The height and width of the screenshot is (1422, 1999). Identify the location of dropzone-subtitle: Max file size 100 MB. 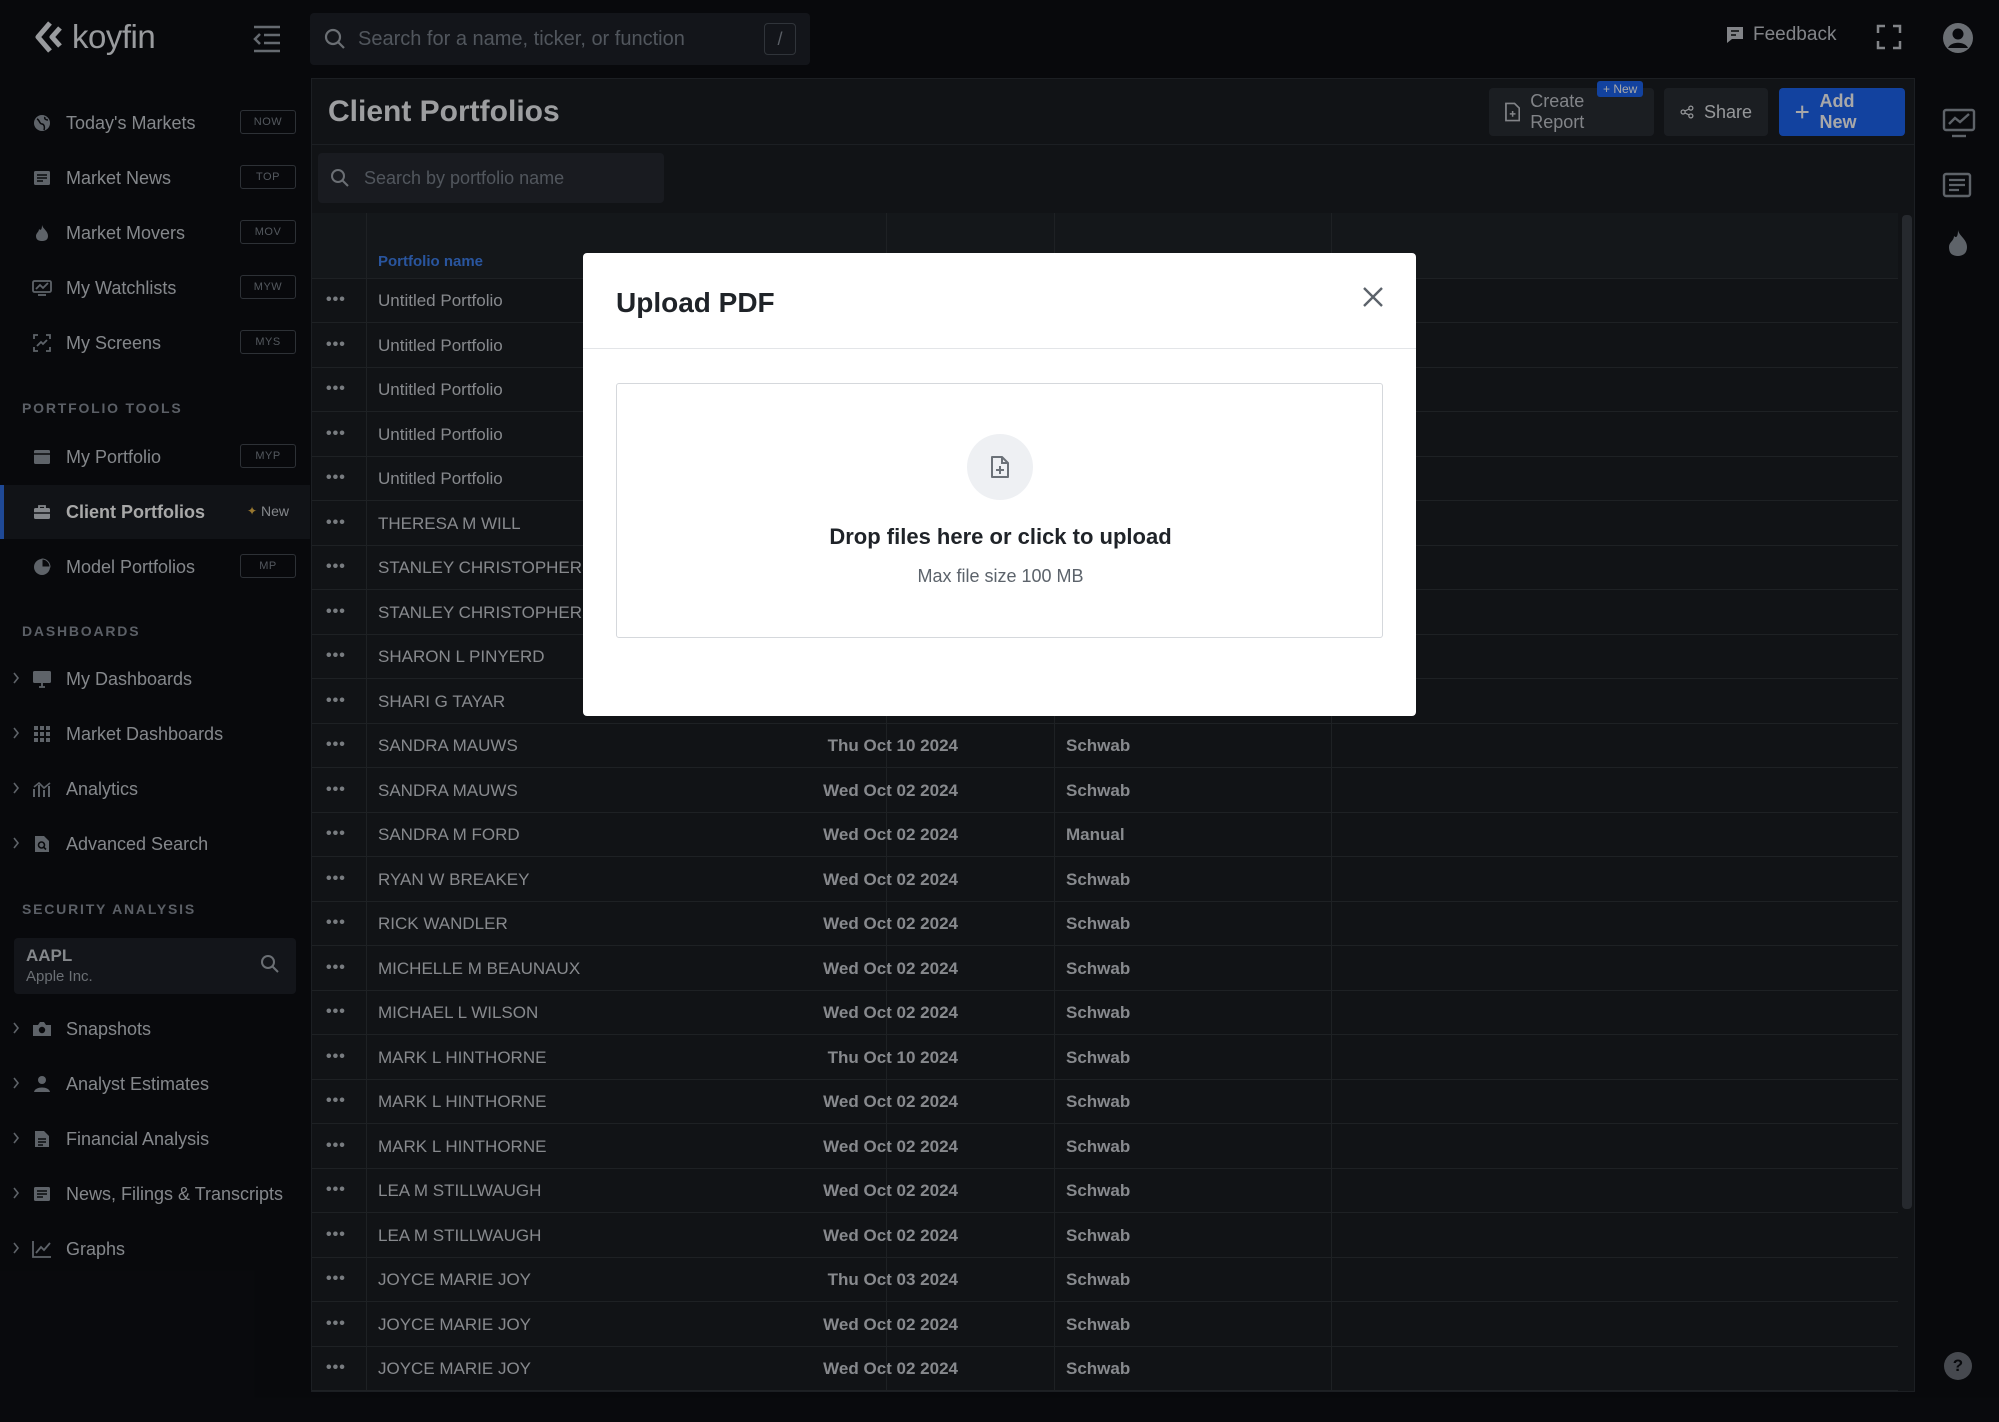
(1000, 576).